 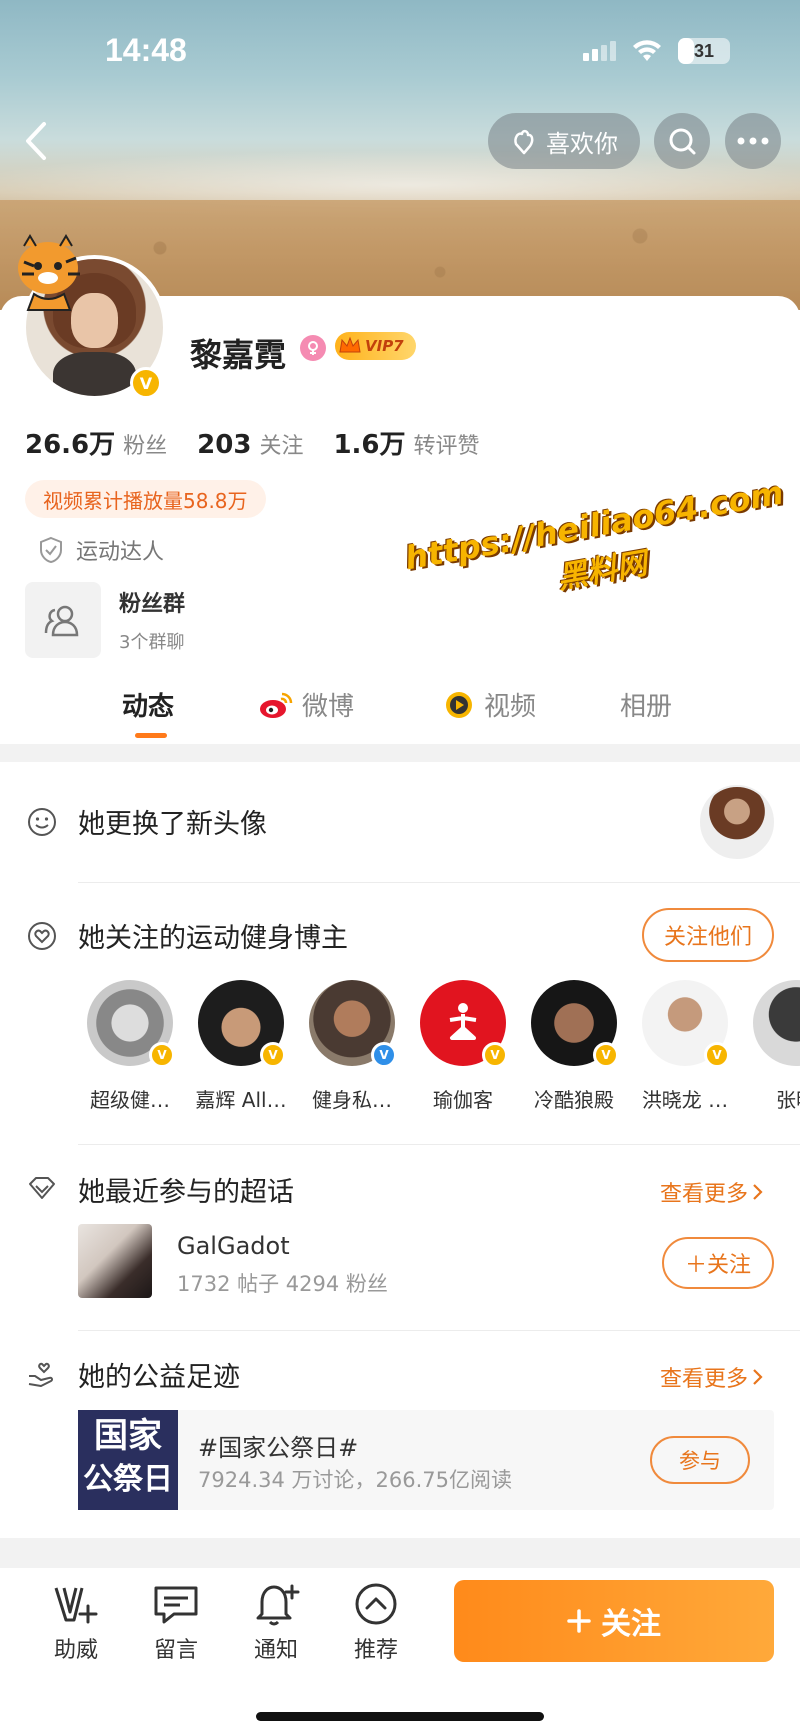 I want to click on super-topic-name: GalGadot, so click(x=233, y=1246).